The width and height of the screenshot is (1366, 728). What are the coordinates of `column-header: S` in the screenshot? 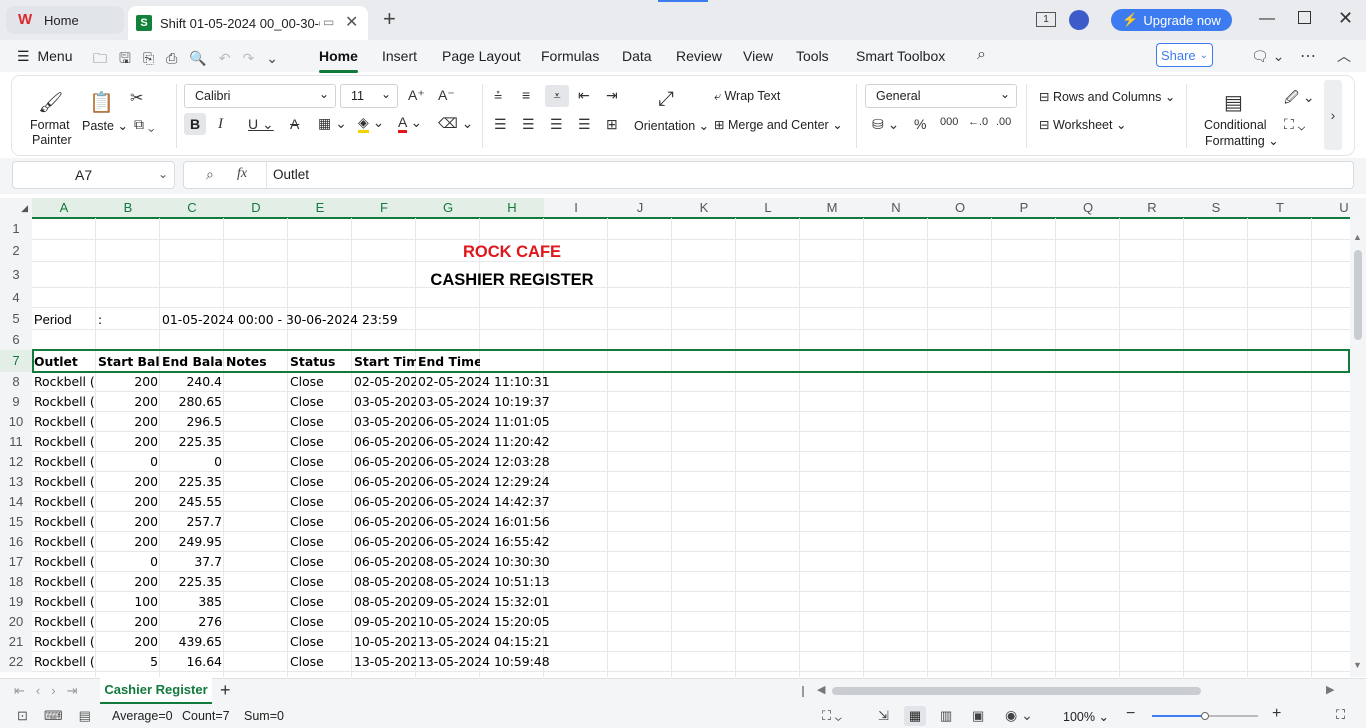 It's located at (1216, 208).